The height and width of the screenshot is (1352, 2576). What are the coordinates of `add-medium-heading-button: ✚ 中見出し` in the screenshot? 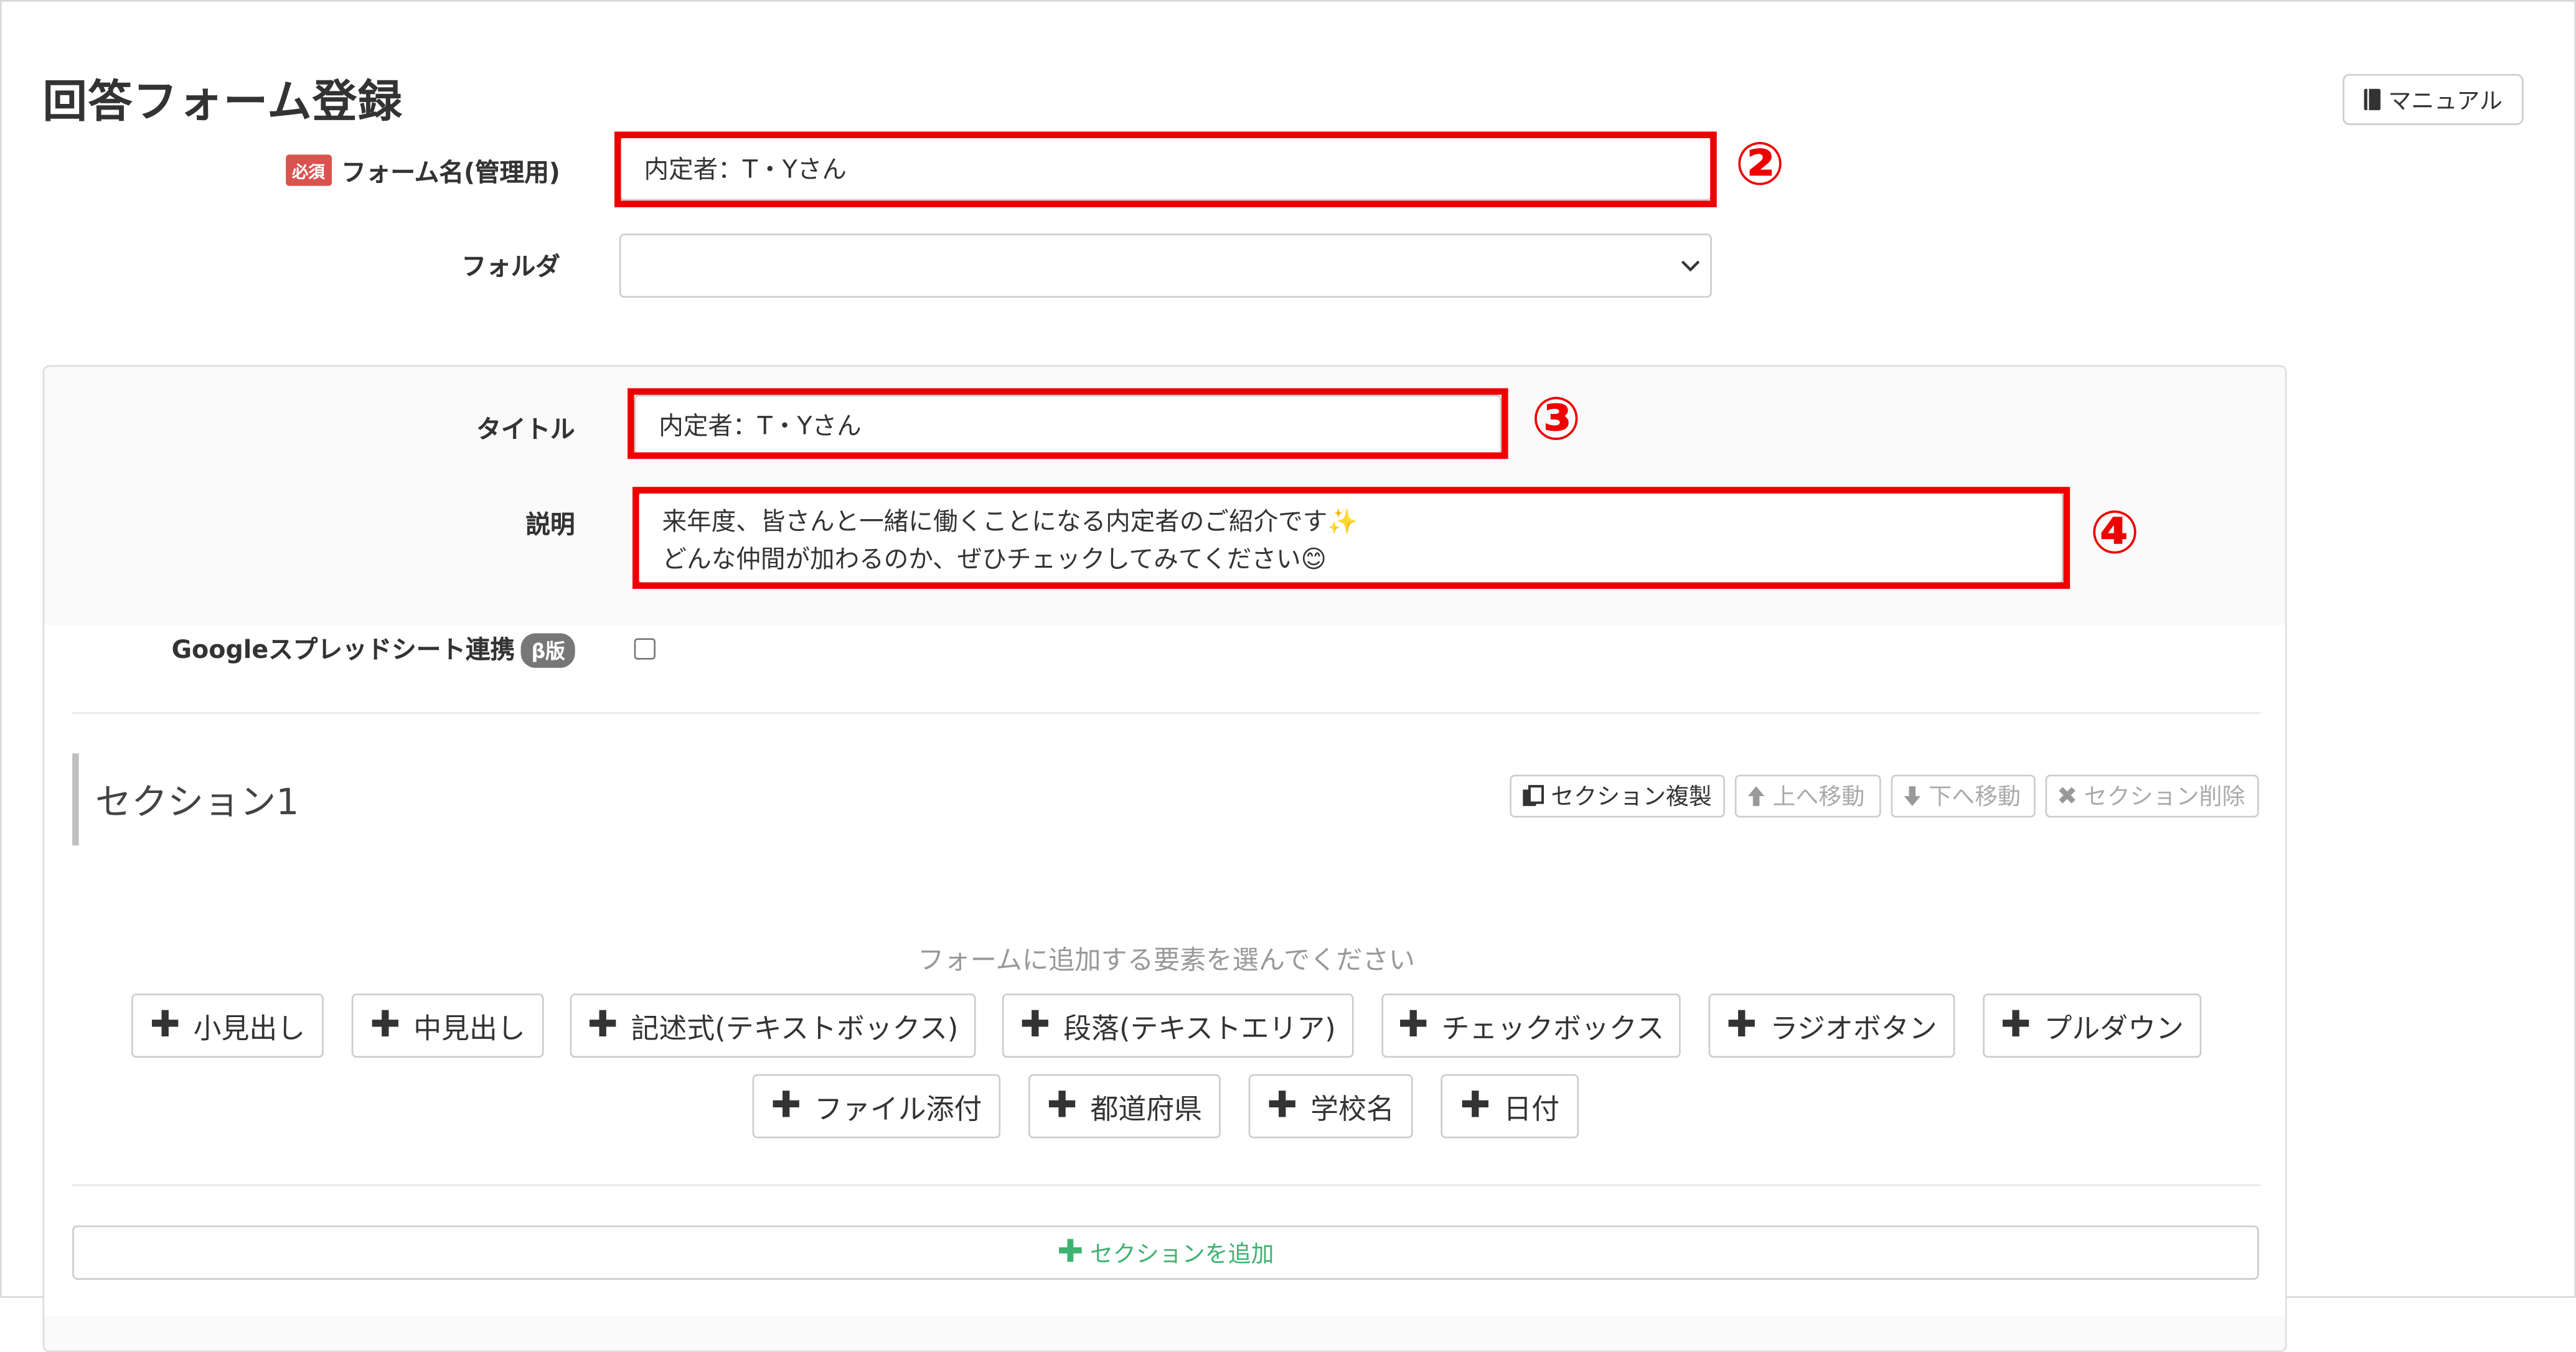 It's located at (447, 1025).